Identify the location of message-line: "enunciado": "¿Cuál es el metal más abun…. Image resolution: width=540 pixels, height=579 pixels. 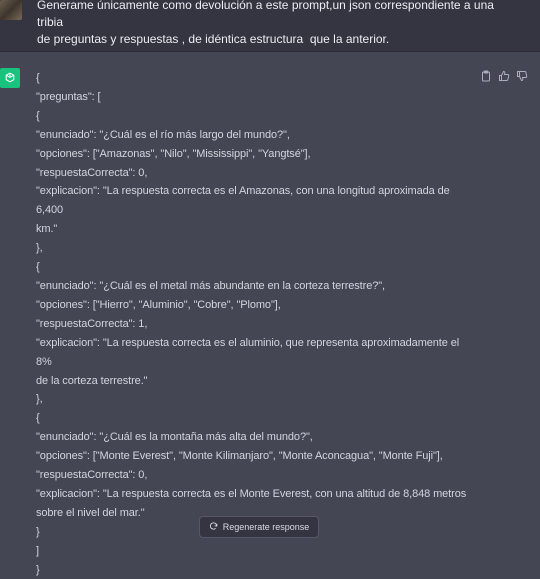
(211, 285).